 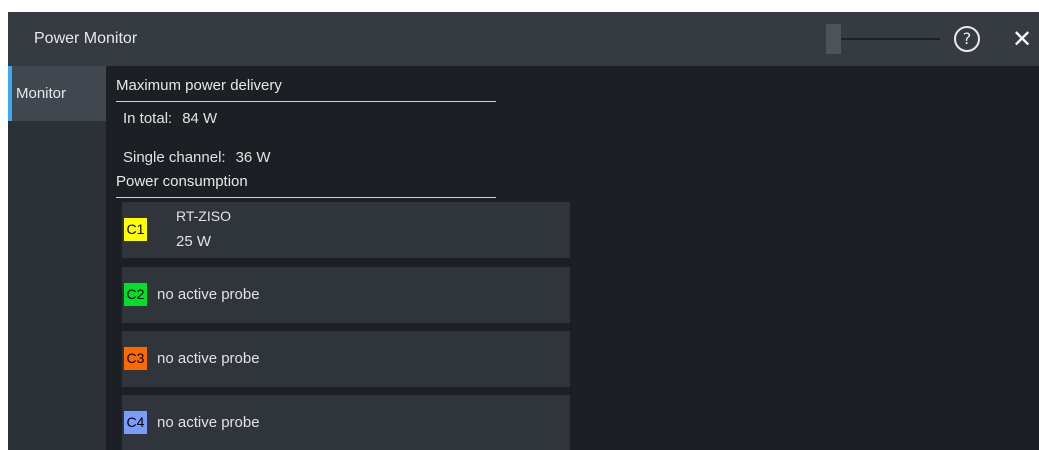 What do you see at coordinates (253, 157) in the screenshot?
I see `single-channel-value: 36 W` at bounding box center [253, 157].